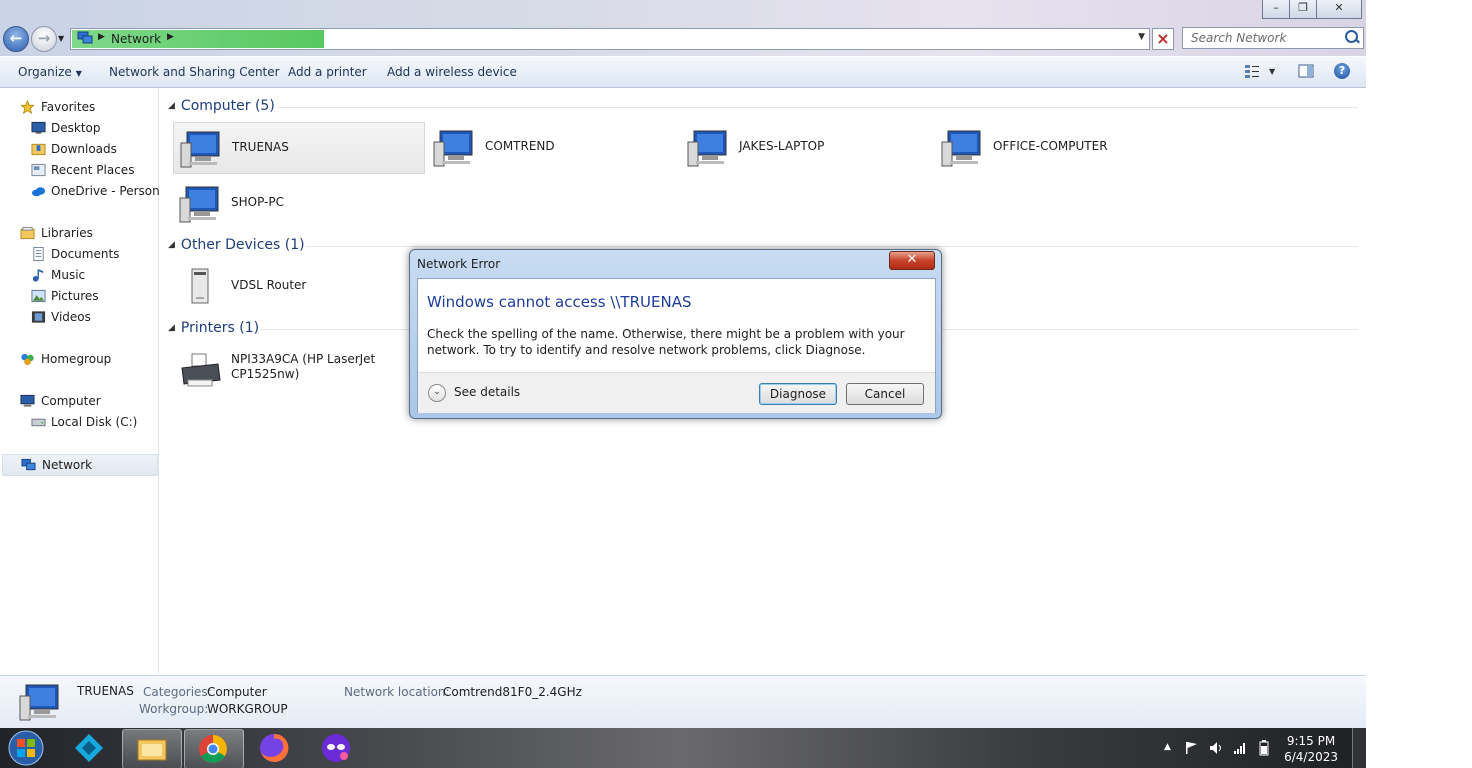 Image resolution: width=1472 pixels, height=768 pixels. I want to click on desktop-icon, so click(38, 127).